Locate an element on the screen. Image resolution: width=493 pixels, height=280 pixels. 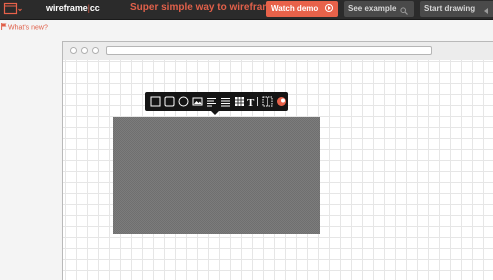
play-icon is located at coordinates (329, 8).